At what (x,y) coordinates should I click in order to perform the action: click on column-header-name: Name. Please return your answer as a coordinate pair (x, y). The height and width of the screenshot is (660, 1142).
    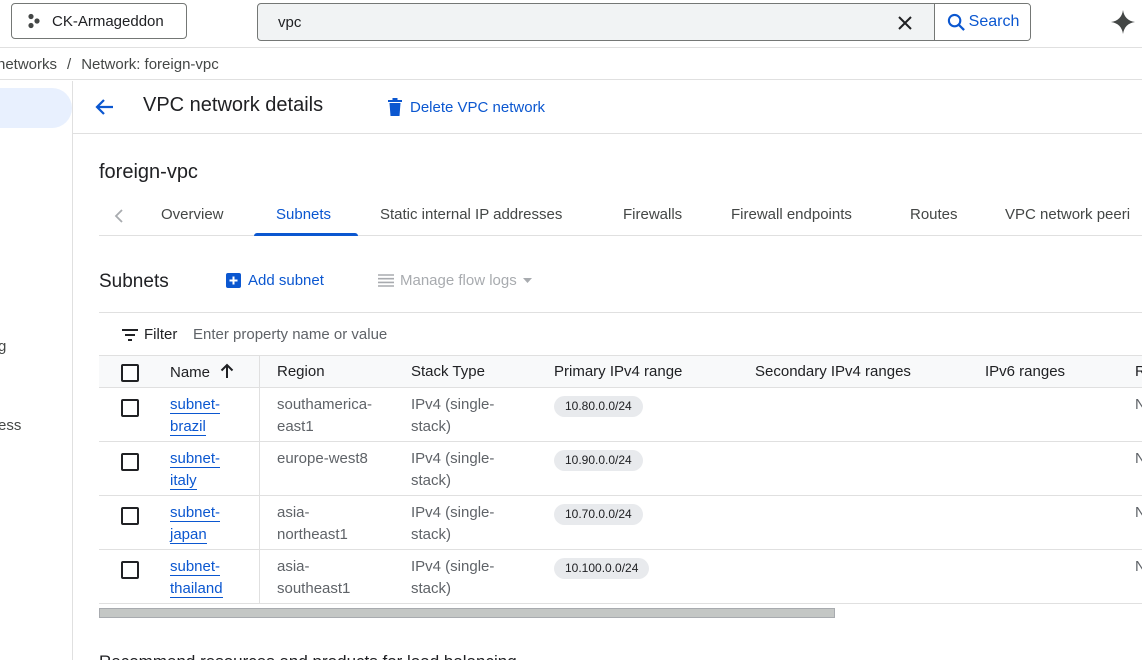
    Looking at the image, I should click on (202, 372).